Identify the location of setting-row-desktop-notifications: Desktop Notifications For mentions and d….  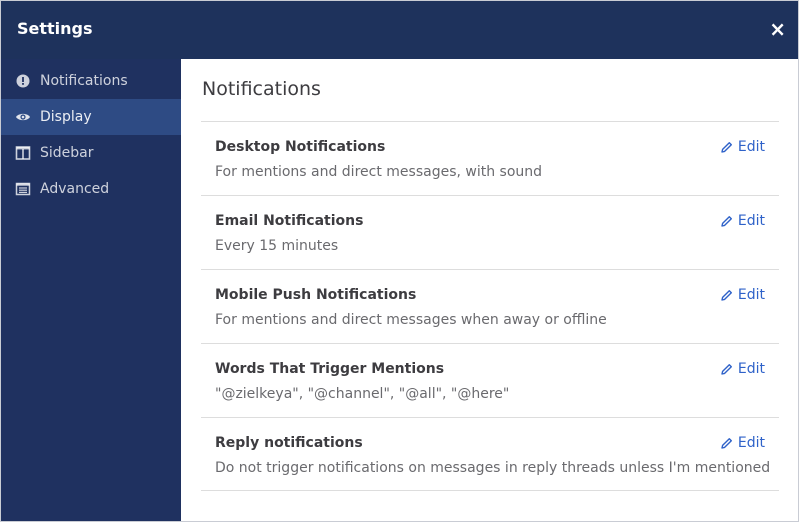
(490, 158).